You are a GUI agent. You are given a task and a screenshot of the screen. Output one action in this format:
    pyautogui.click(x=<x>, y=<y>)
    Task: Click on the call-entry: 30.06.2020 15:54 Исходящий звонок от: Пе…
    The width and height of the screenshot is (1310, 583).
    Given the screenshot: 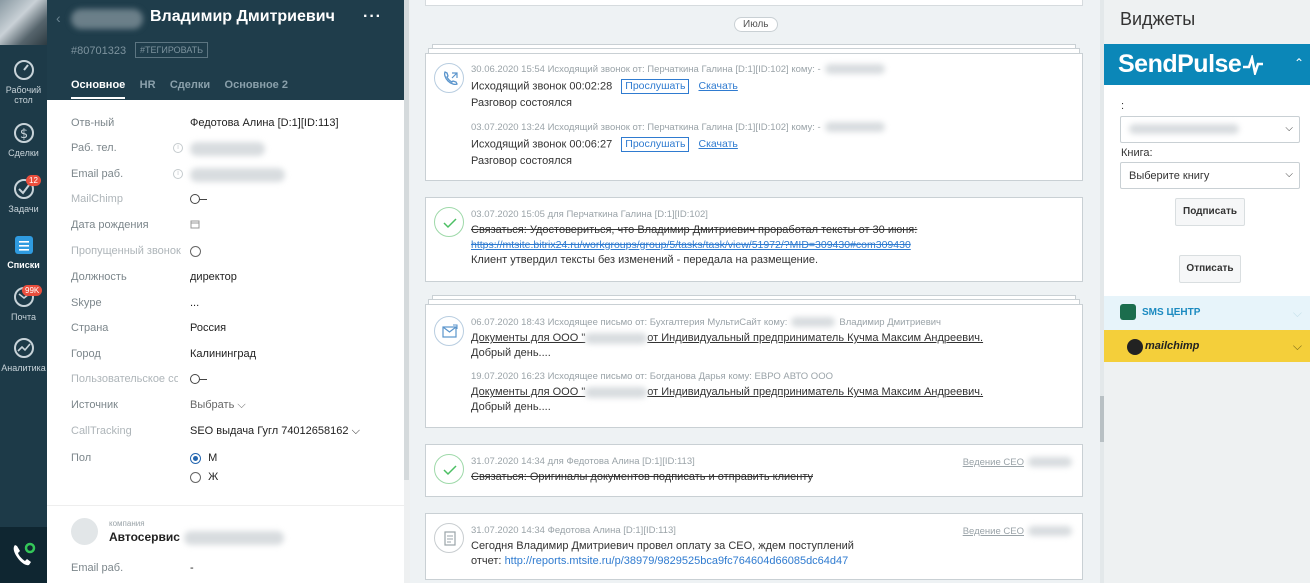 What is the action you would take?
    pyautogui.click(x=771, y=86)
    